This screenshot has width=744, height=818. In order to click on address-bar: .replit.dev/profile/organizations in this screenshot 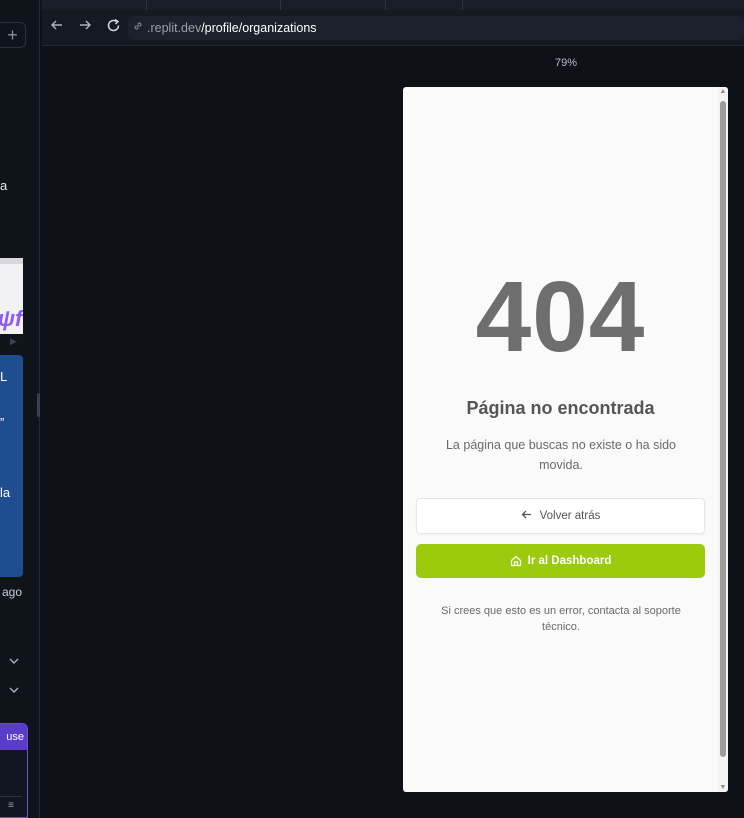, I will do `click(393, 28)`.